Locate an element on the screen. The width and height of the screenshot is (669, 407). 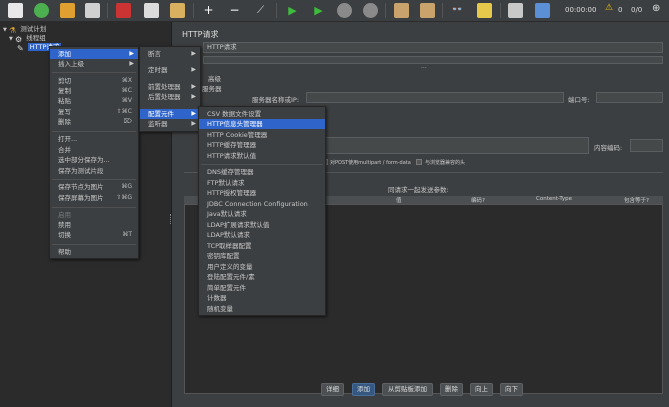
paste-icon is located at coordinates (177, 10).